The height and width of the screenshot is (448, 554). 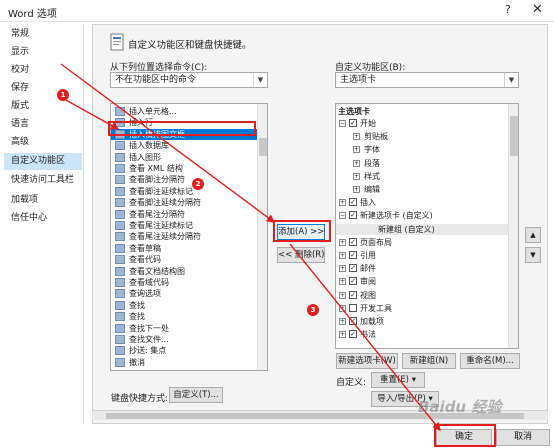 I want to click on command-item: 查询选项, so click(x=184, y=293).